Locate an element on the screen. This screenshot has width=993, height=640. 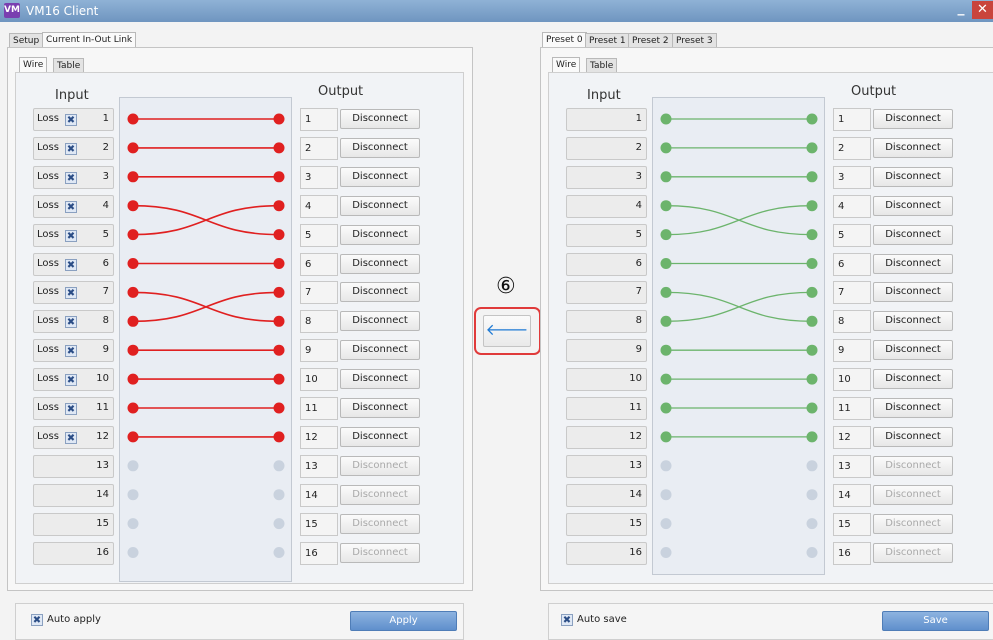
tab-preset-2: Preset 2 is located at coordinates (650, 40).